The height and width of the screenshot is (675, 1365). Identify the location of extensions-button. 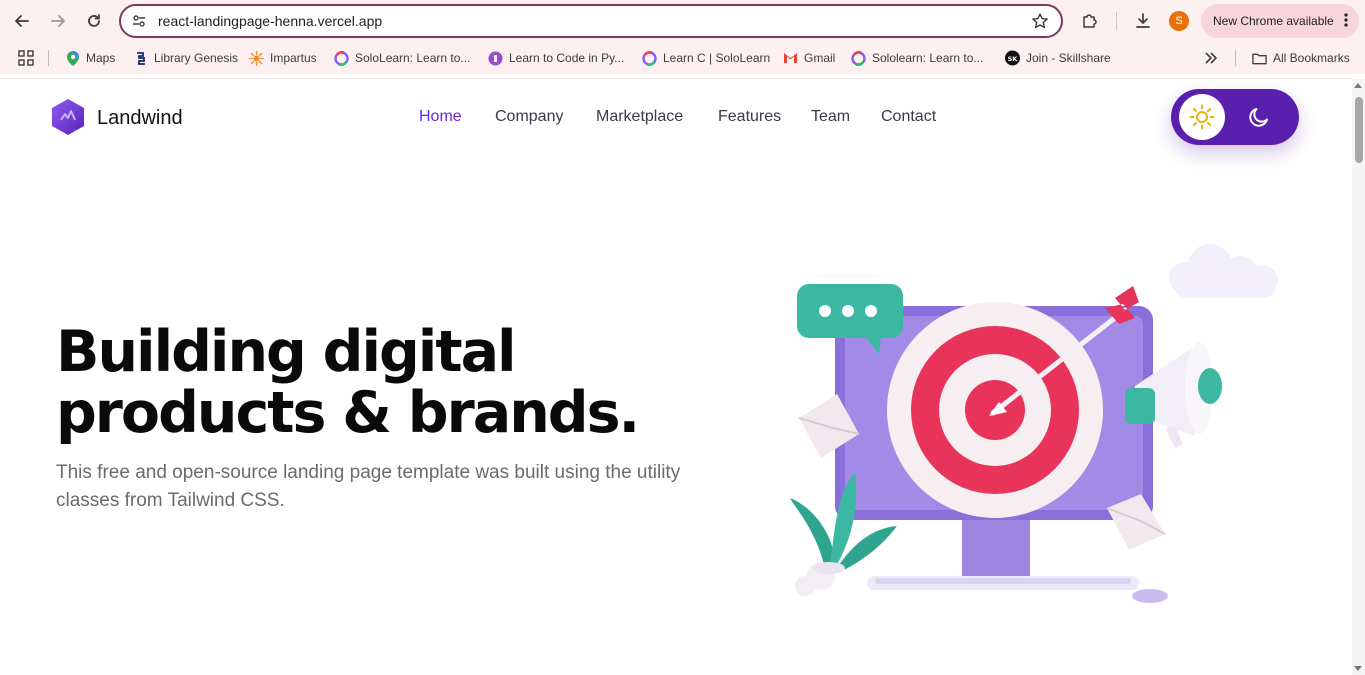
(1090, 21).